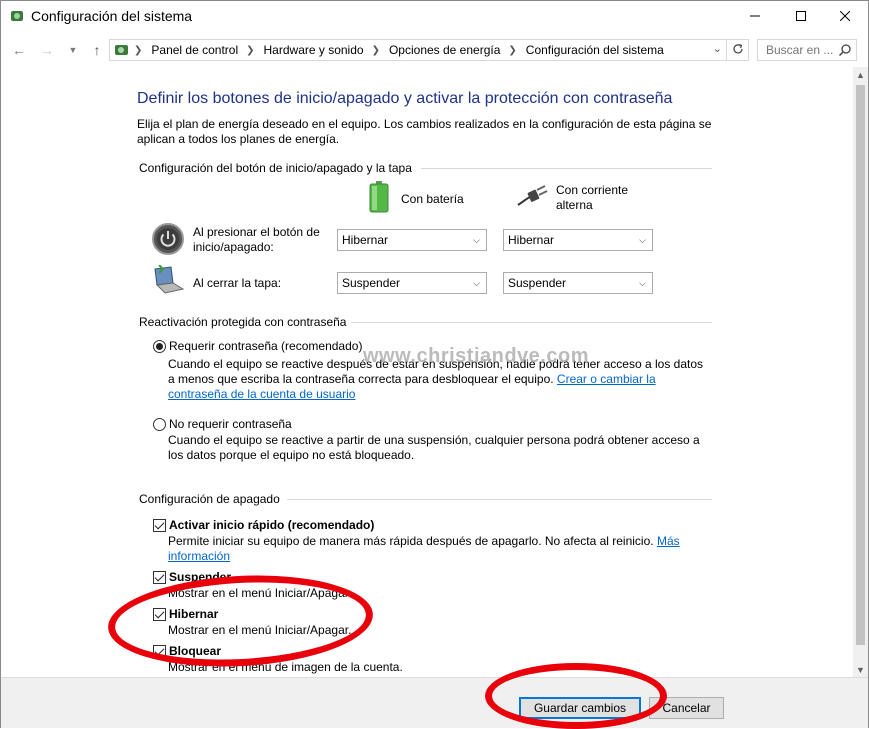 Image resolution: width=869 pixels, height=729 pixels. Describe the element at coordinates (209, 499) in the screenshot. I see `shutdown-section-title: Configuración de apagado` at that location.